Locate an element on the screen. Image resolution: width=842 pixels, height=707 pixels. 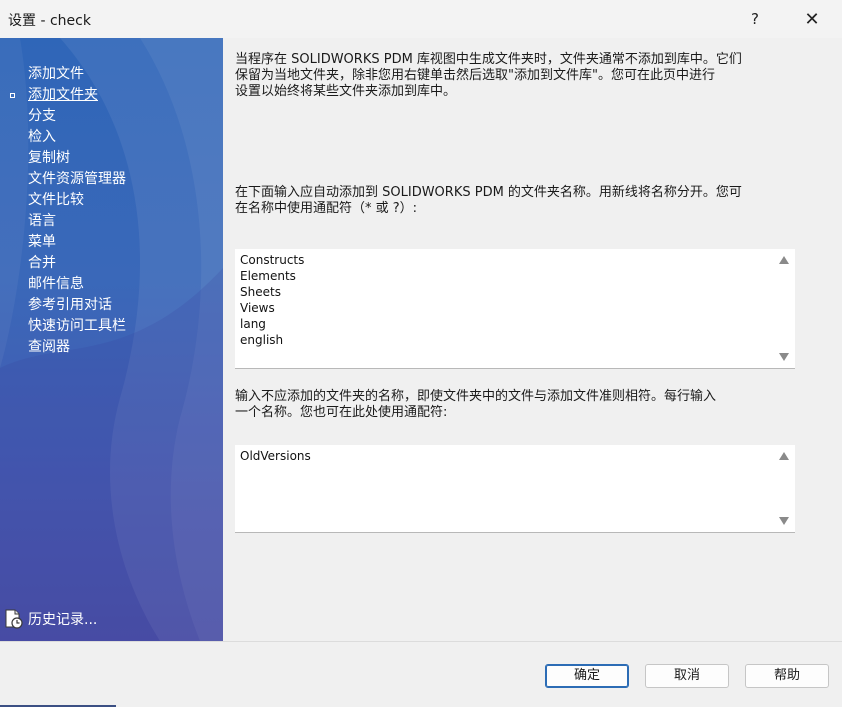
help-icon: ? is located at coordinates (755, 19).